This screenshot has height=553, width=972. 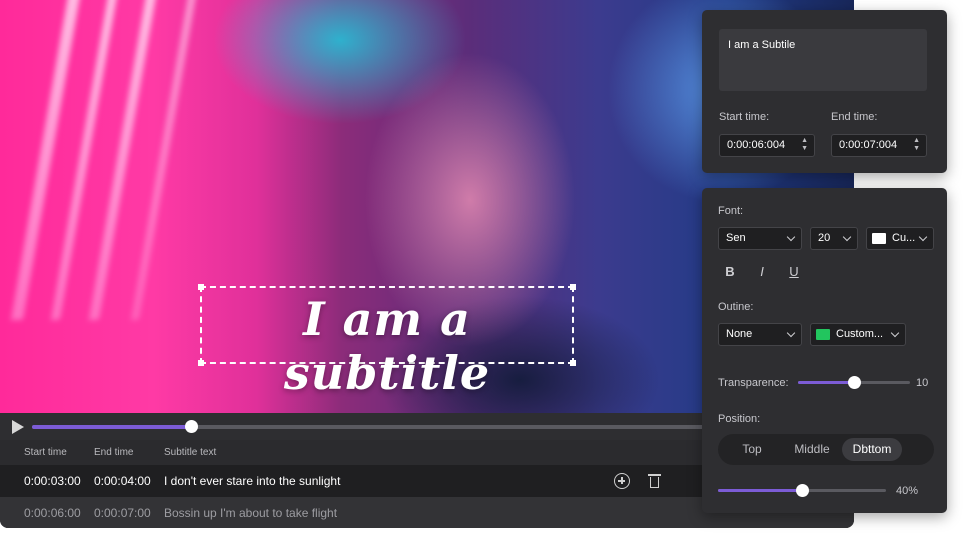 I want to click on row-subtitle-text: I don't ever stare into the sunlight, so click(x=252, y=481).